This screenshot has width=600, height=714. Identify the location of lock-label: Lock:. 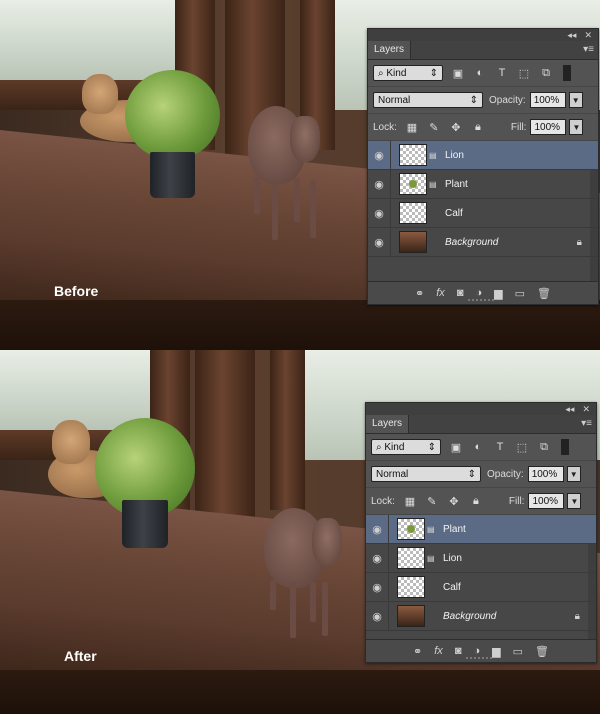
(385, 127).